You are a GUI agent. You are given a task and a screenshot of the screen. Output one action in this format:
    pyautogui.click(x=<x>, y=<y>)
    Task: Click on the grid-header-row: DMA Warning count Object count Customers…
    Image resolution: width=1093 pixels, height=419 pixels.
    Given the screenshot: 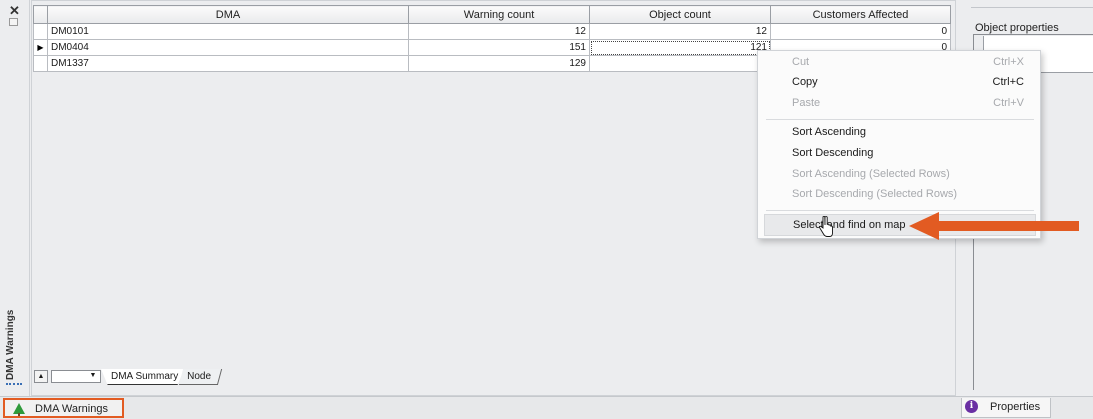 What is the action you would take?
    pyautogui.click(x=492, y=14)
    